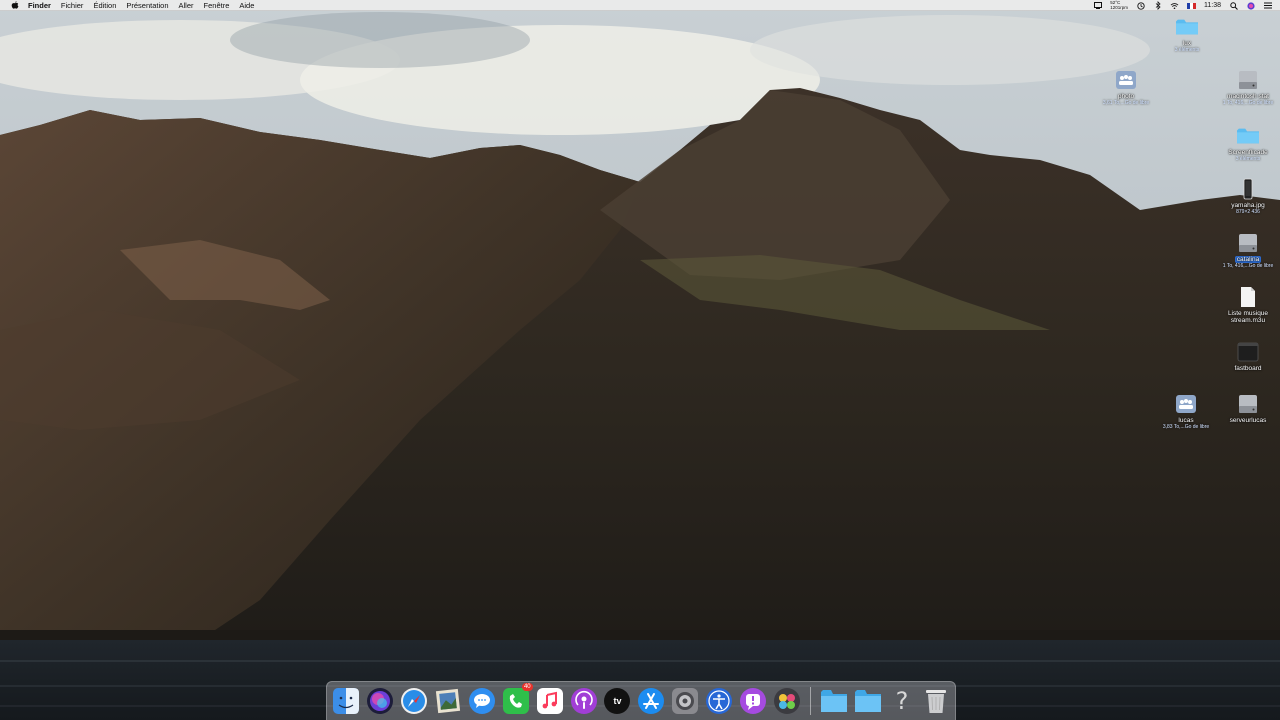  I want to click on dock-finder, so click(346, 701).